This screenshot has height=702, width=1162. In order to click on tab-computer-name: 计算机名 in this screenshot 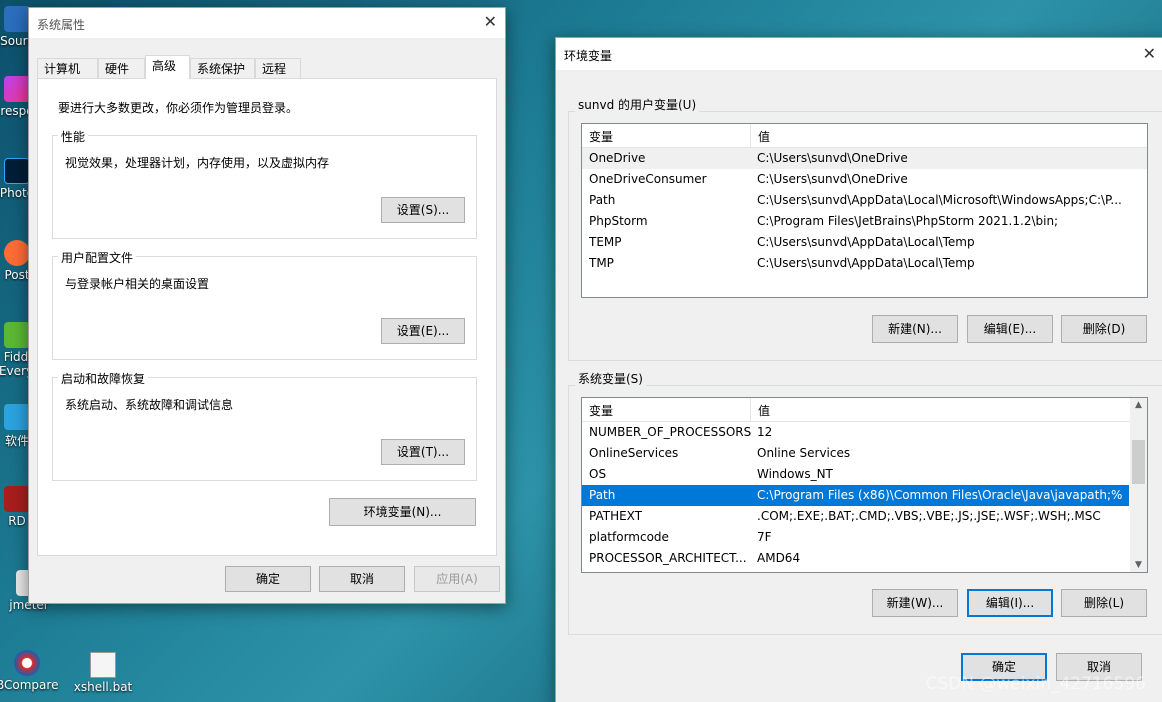, I will do `click(67, 77)`.